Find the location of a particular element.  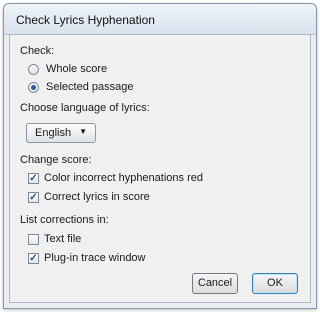

title-bar: Check Lyrics Hyphenation is located at coordinates (160, 19).